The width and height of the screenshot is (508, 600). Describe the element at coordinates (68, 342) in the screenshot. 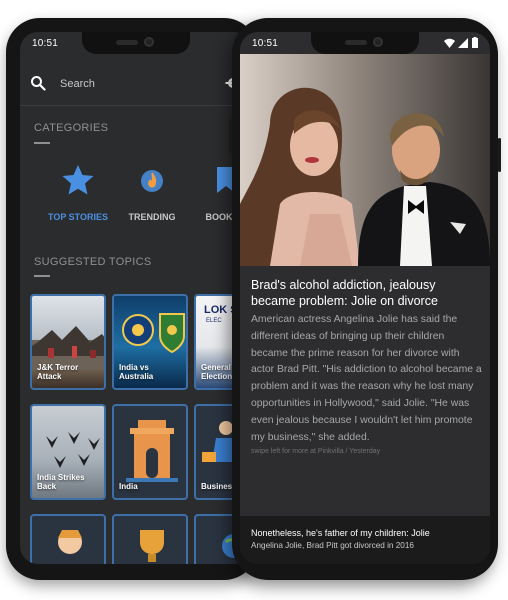

I see `topic-tile-jk-terror-attack: J&K Terror Attack` at that location.